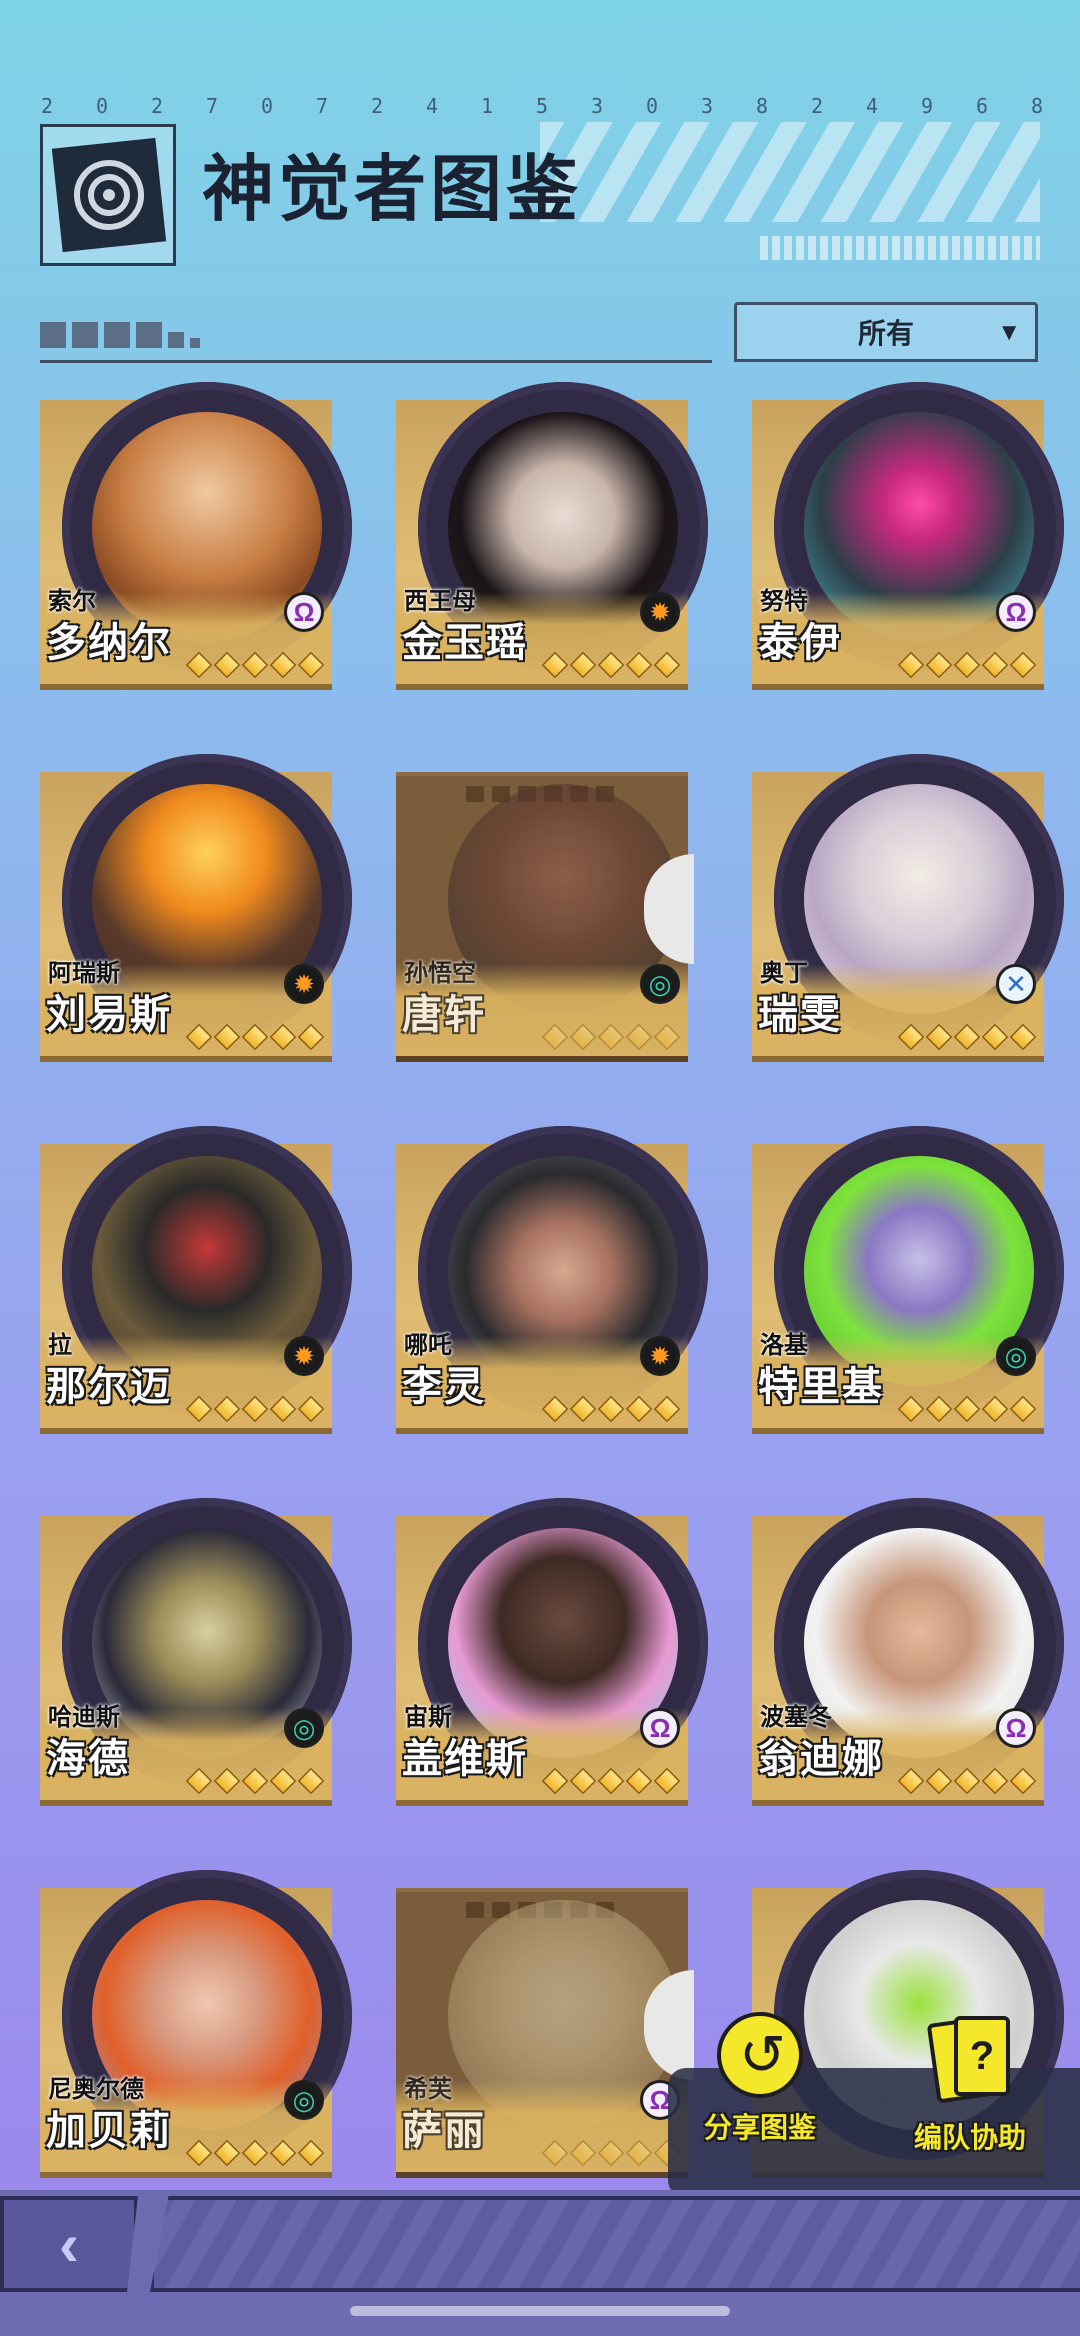  I want to click on home-indicator, so click(540, 2311).